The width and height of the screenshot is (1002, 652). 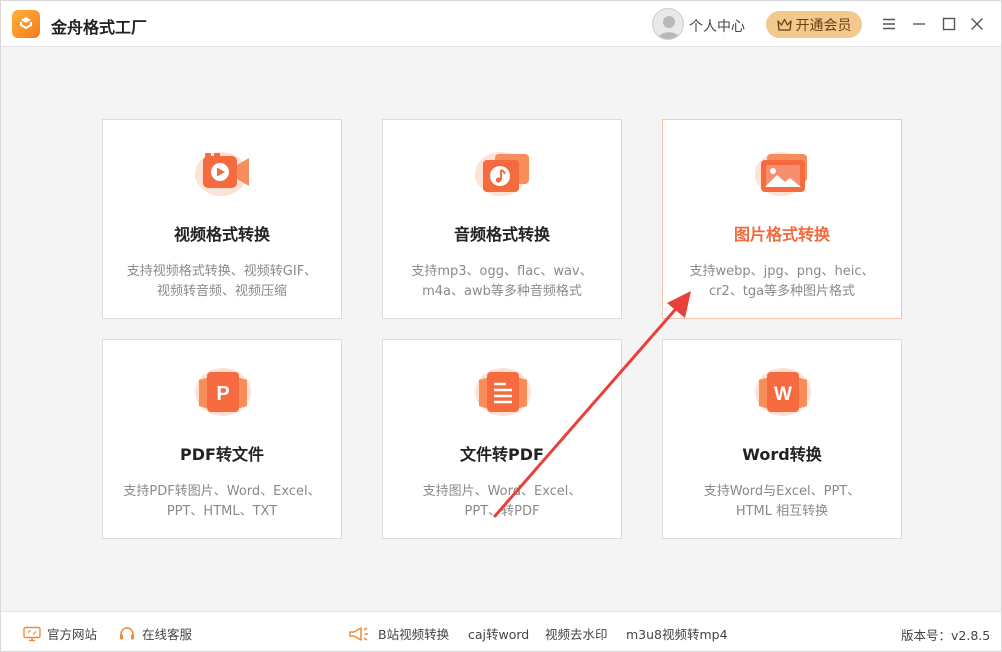 What do you see at coordinates (358, 633) in the screenshot?
I see `megaphone-icon` at bounding box center [358, 633].